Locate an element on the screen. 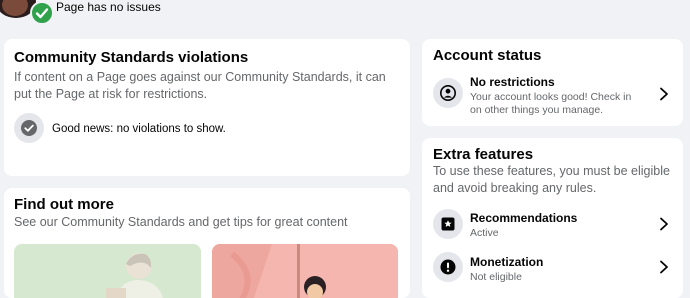 The image size is (690, 298). feature-status-recommendations: Active is located at coordinates (484, 233).